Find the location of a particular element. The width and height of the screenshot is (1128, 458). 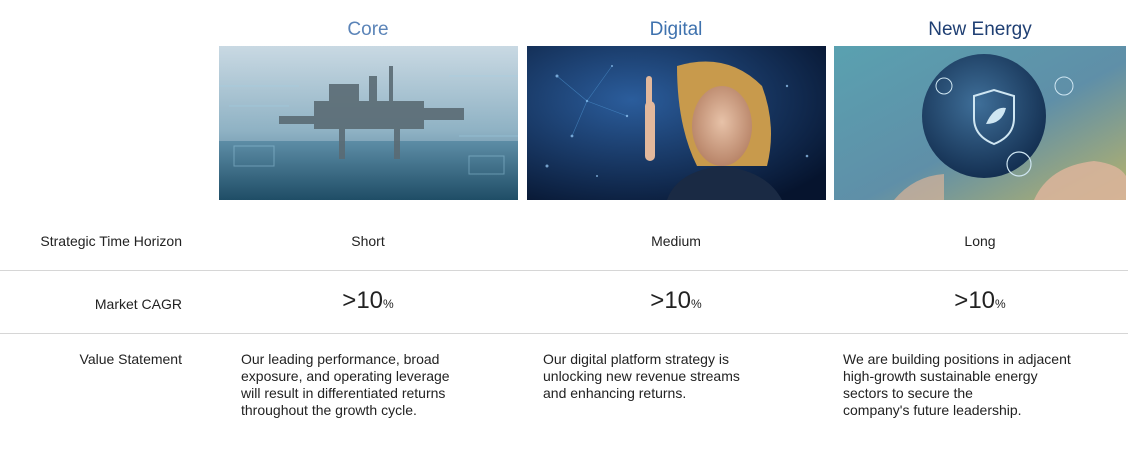

value-statement-label: Value Statement is located at coordinates (130, 359).